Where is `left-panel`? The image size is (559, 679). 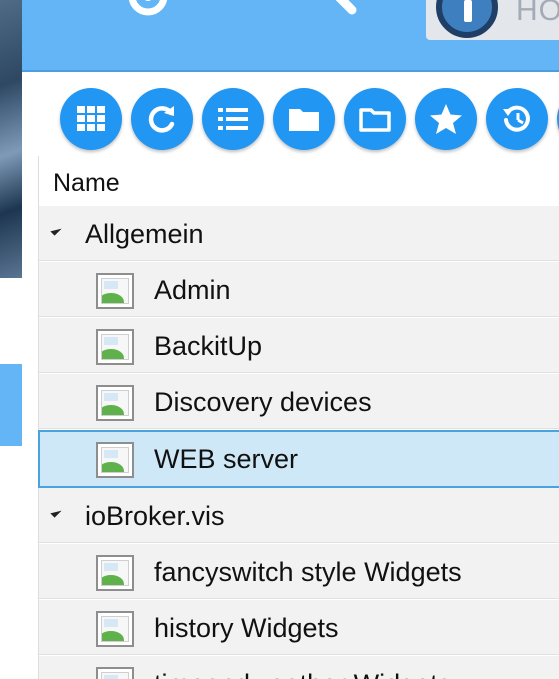 left-panel is located at coordinates (11, 339).